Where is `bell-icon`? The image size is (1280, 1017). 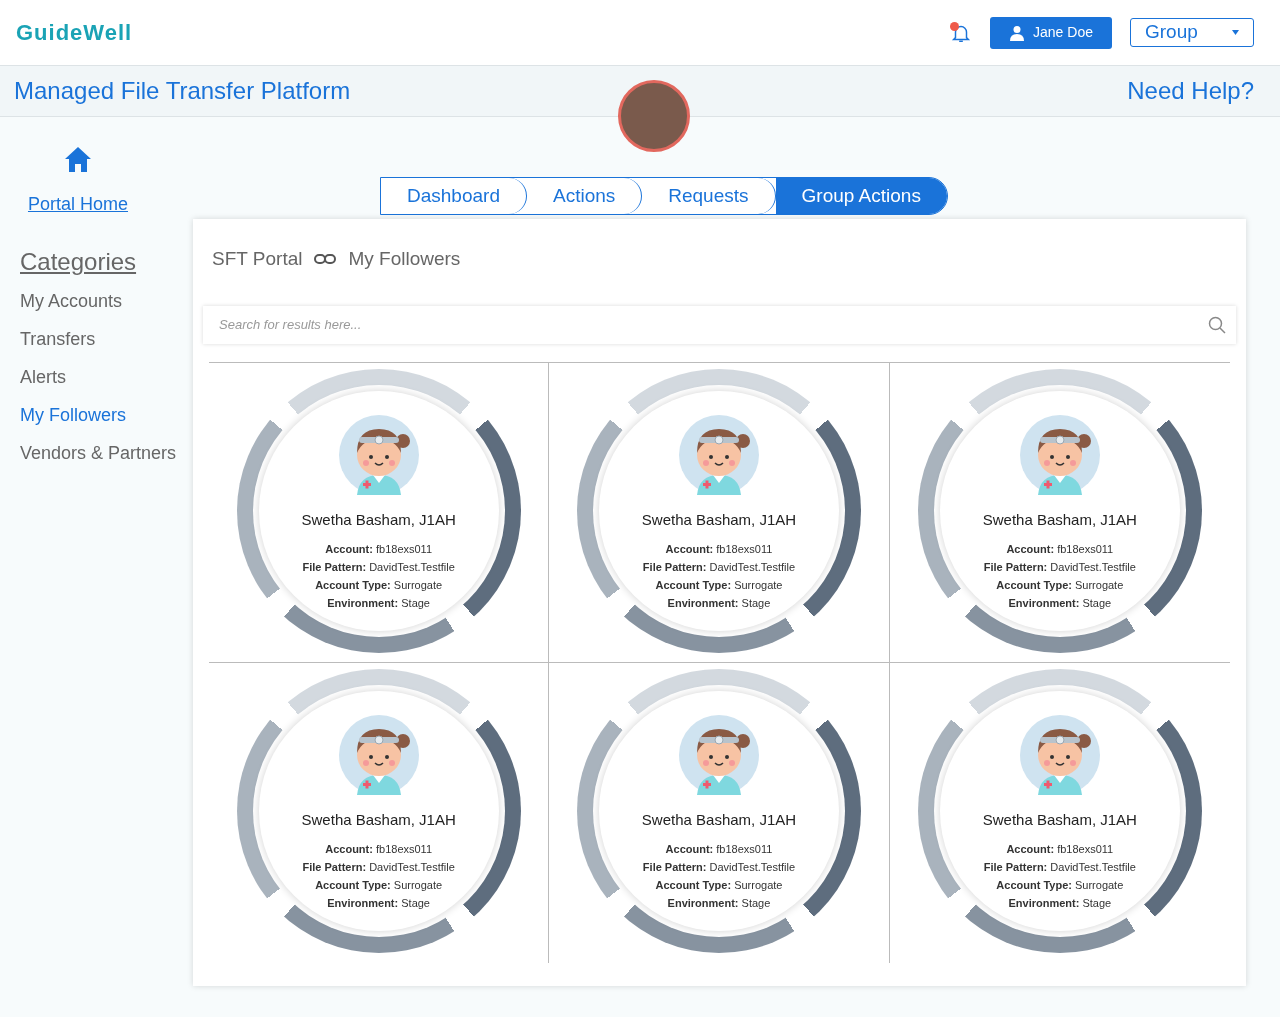
bell-icon is located at coordinates (961, 32).